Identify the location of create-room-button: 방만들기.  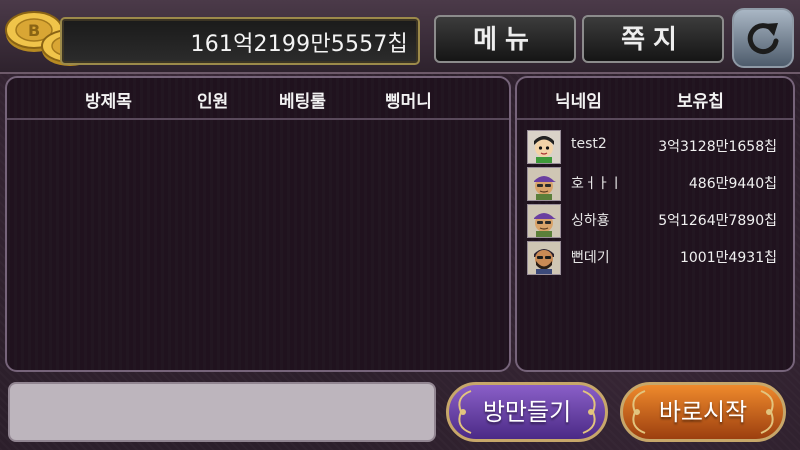
(527, 412).